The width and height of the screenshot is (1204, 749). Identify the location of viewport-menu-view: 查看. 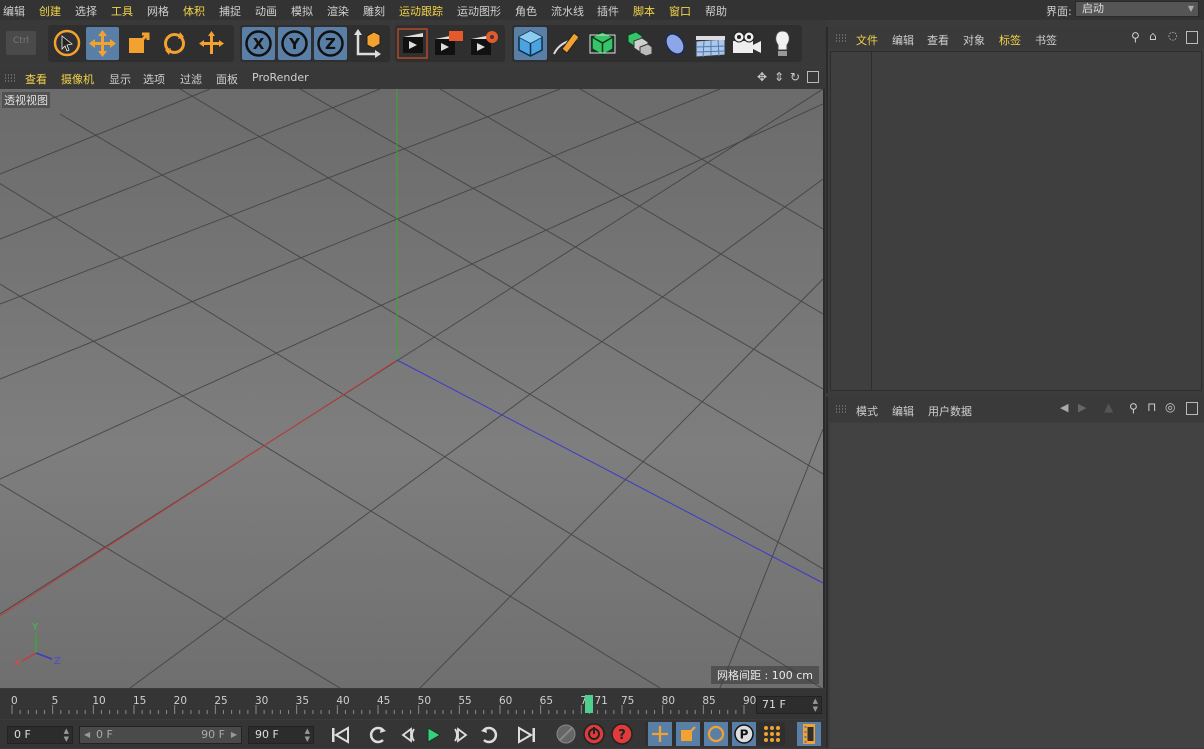
(36, 79).